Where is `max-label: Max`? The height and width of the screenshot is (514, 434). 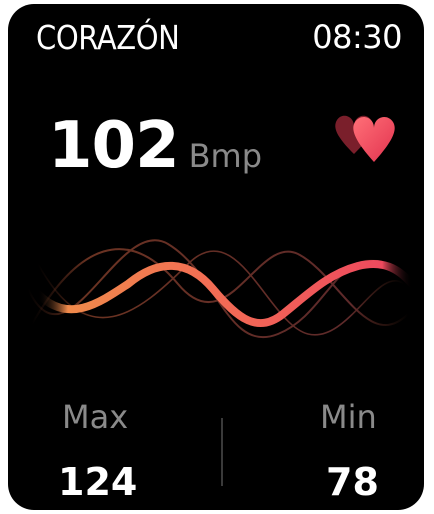 max-label: Max is located at coordinates (95, 417).